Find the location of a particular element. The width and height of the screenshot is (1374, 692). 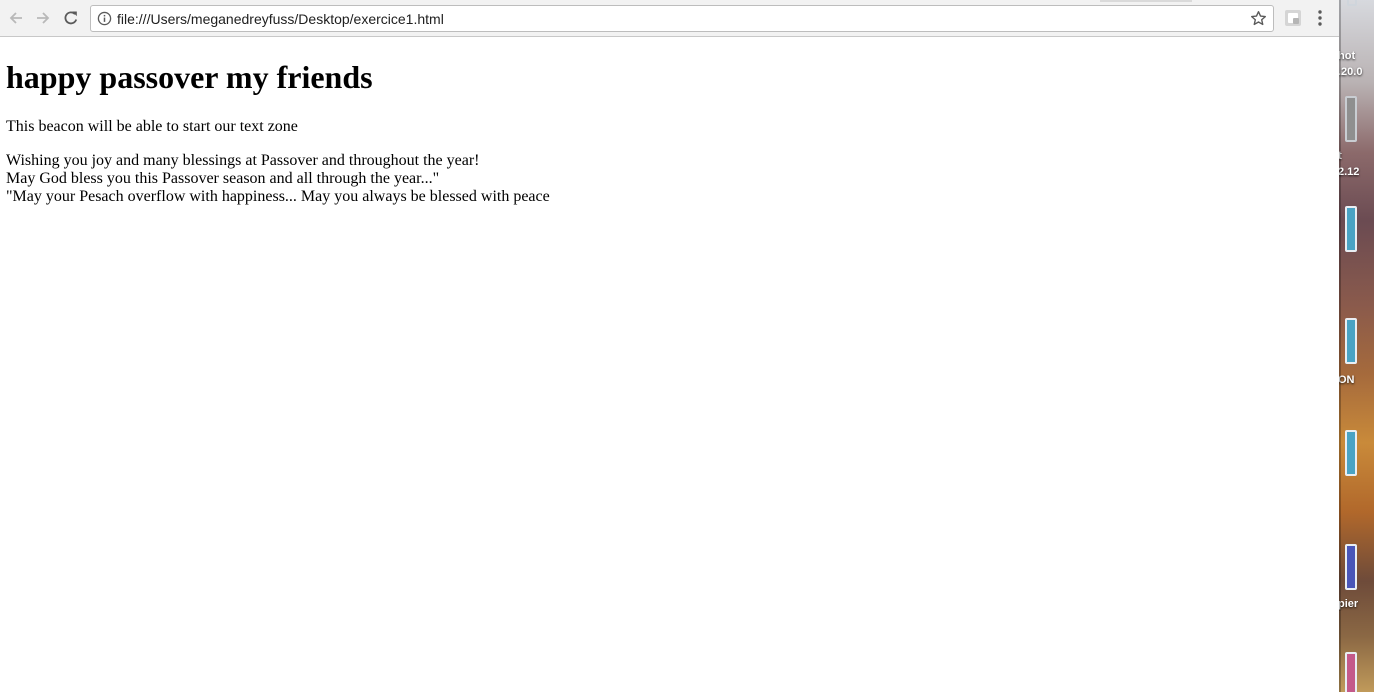

page-heading: happy passover my friends is located at coordinates (189, 77).